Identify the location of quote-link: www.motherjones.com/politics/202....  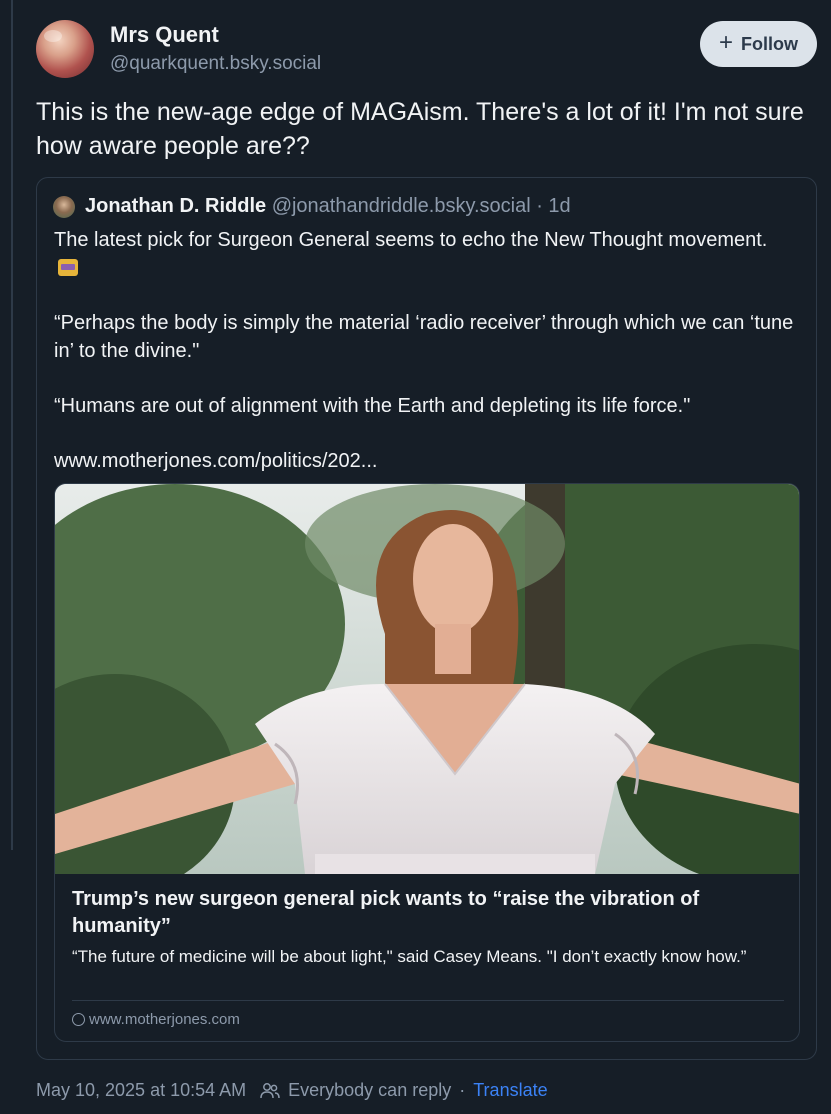
(424, 461).